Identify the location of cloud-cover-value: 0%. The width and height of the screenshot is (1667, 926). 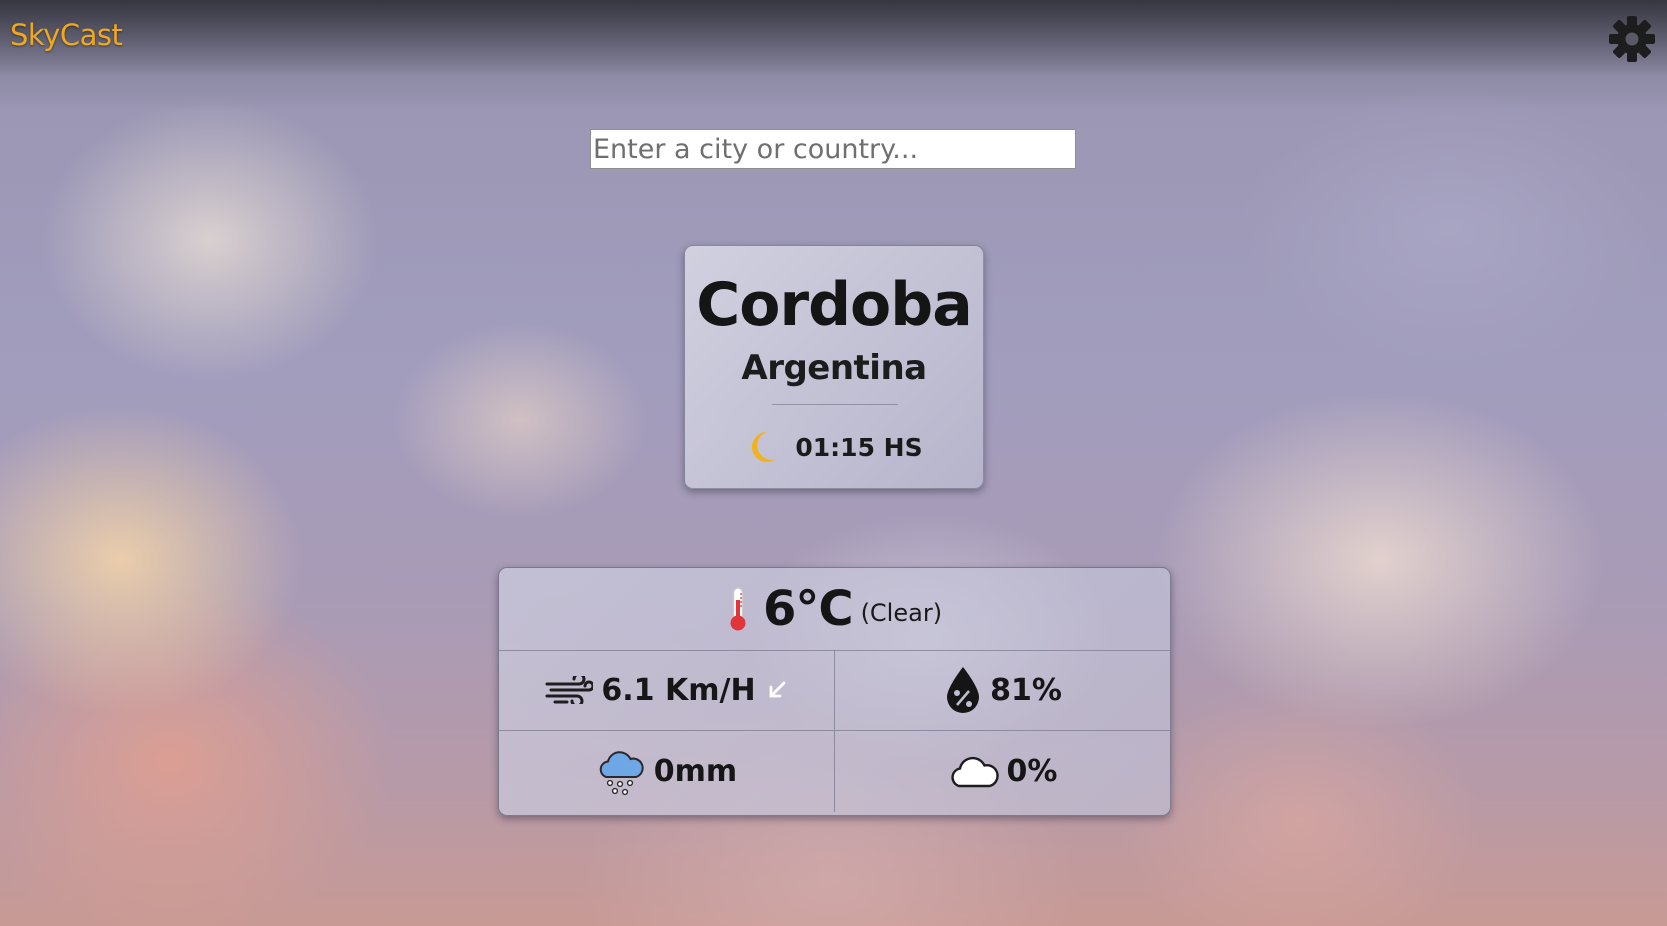
(1032, 771).